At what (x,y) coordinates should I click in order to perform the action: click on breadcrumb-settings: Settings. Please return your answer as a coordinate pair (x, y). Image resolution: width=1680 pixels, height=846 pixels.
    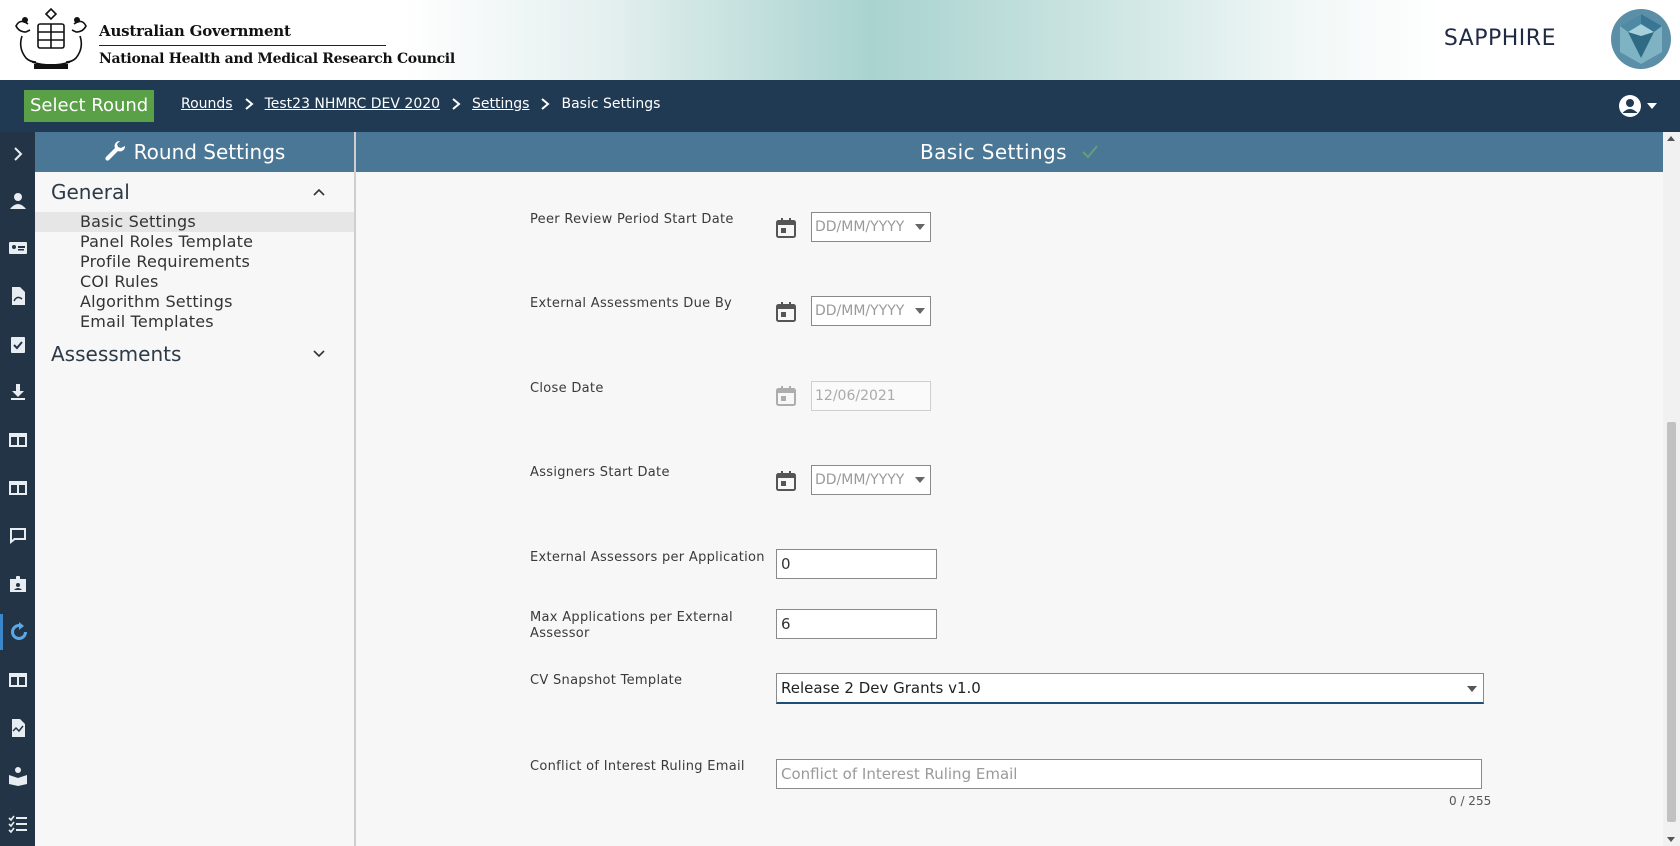
    Looking at the image, I should click on (500, 104).